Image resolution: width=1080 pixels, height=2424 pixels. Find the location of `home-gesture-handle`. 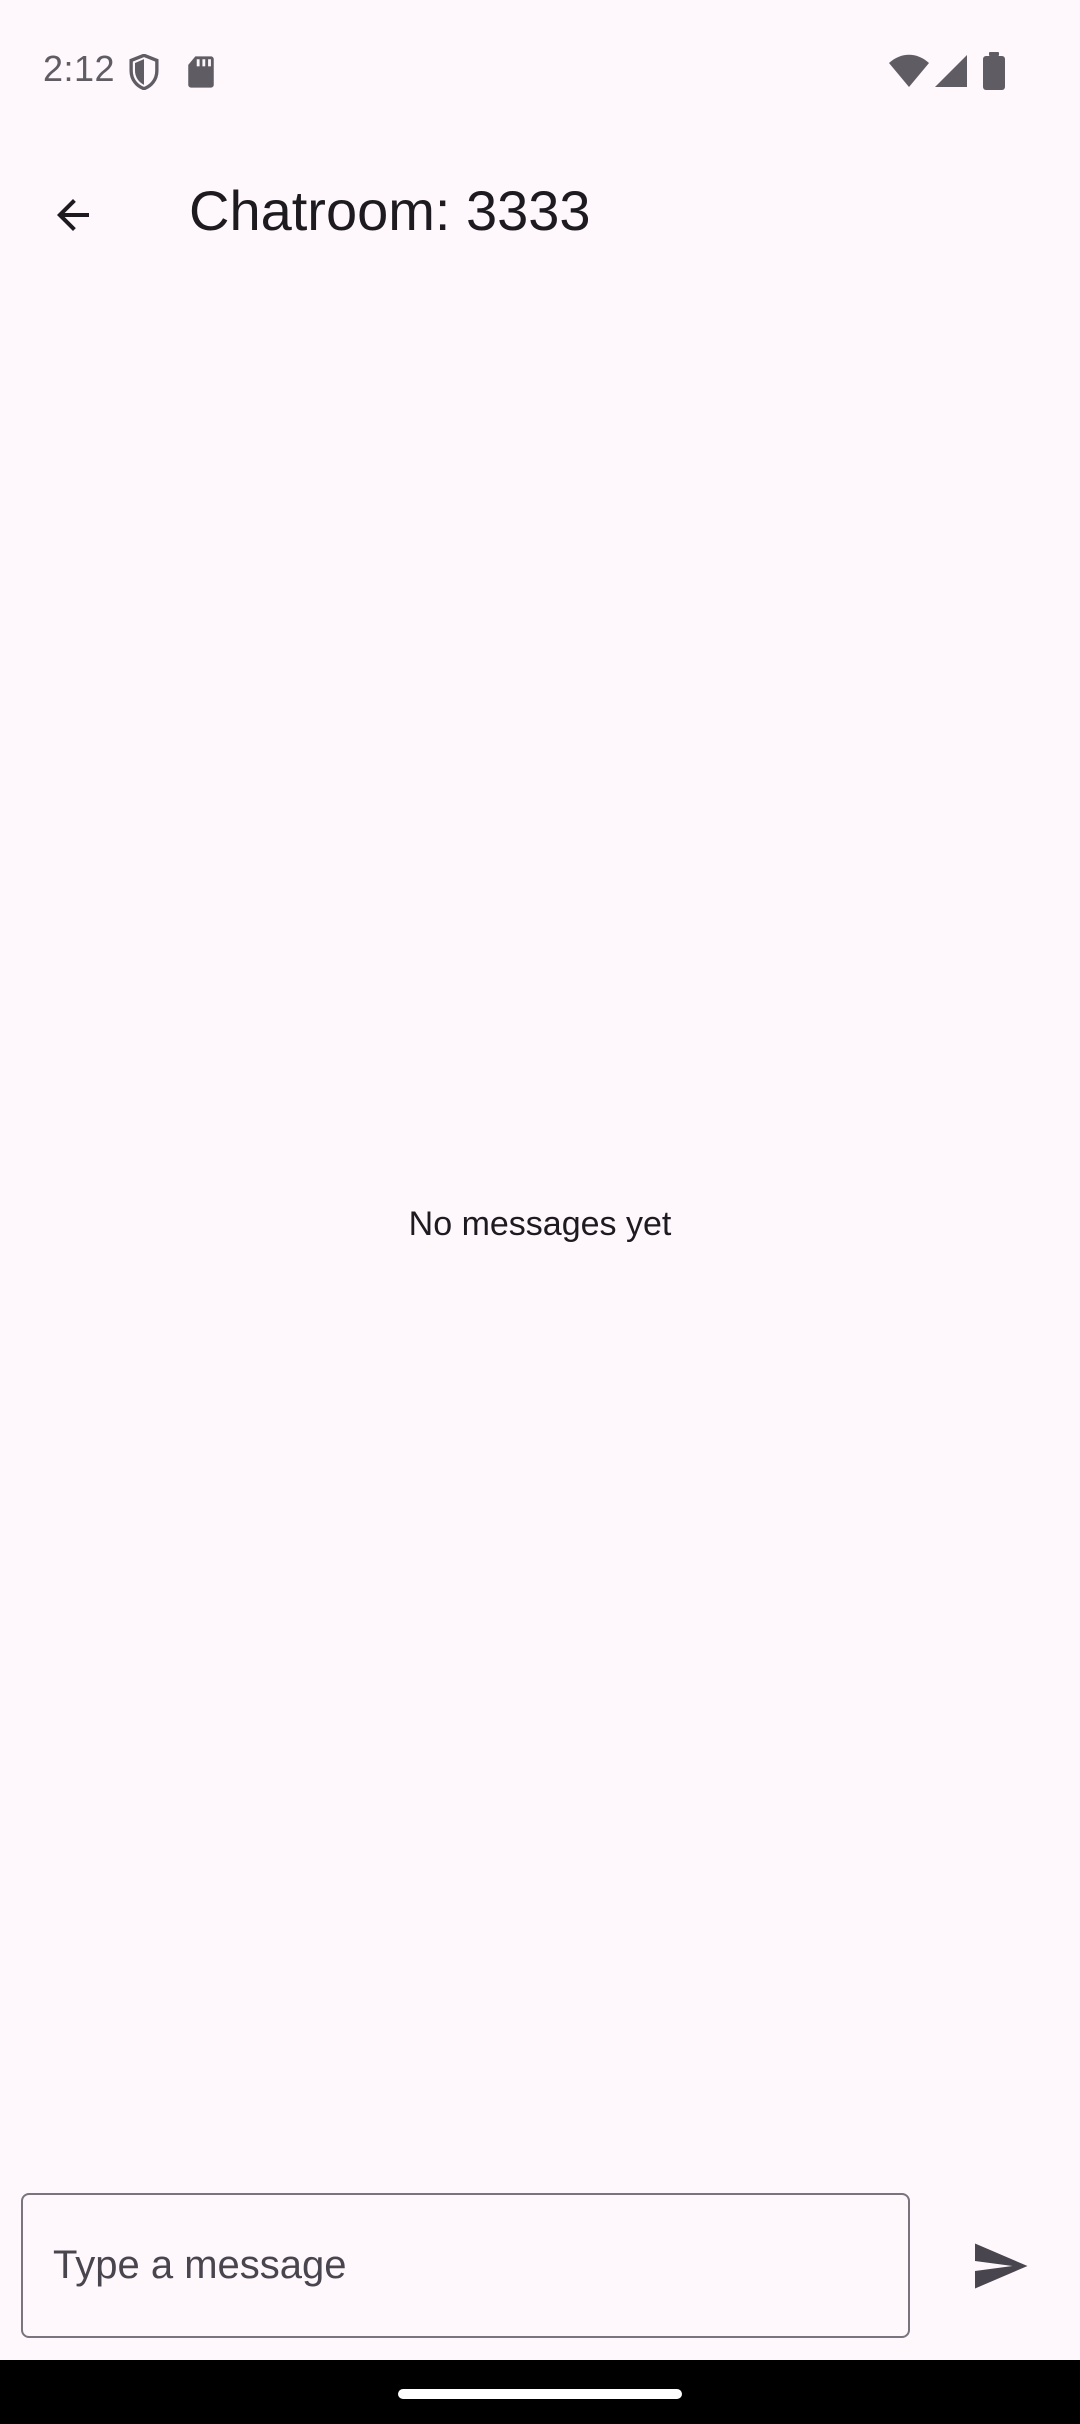

home-gesture-handle is located at coordinates (540, 2394).